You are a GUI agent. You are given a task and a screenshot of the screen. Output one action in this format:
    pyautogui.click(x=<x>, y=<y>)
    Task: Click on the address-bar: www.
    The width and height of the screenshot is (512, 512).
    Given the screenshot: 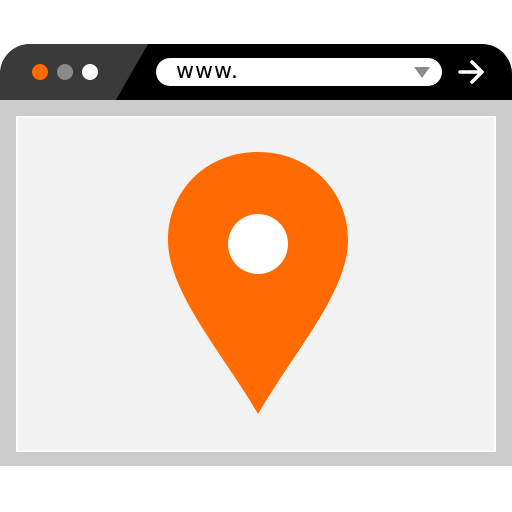 What is the action you would take?
    pyautogui.click(x=299, y=72)
    